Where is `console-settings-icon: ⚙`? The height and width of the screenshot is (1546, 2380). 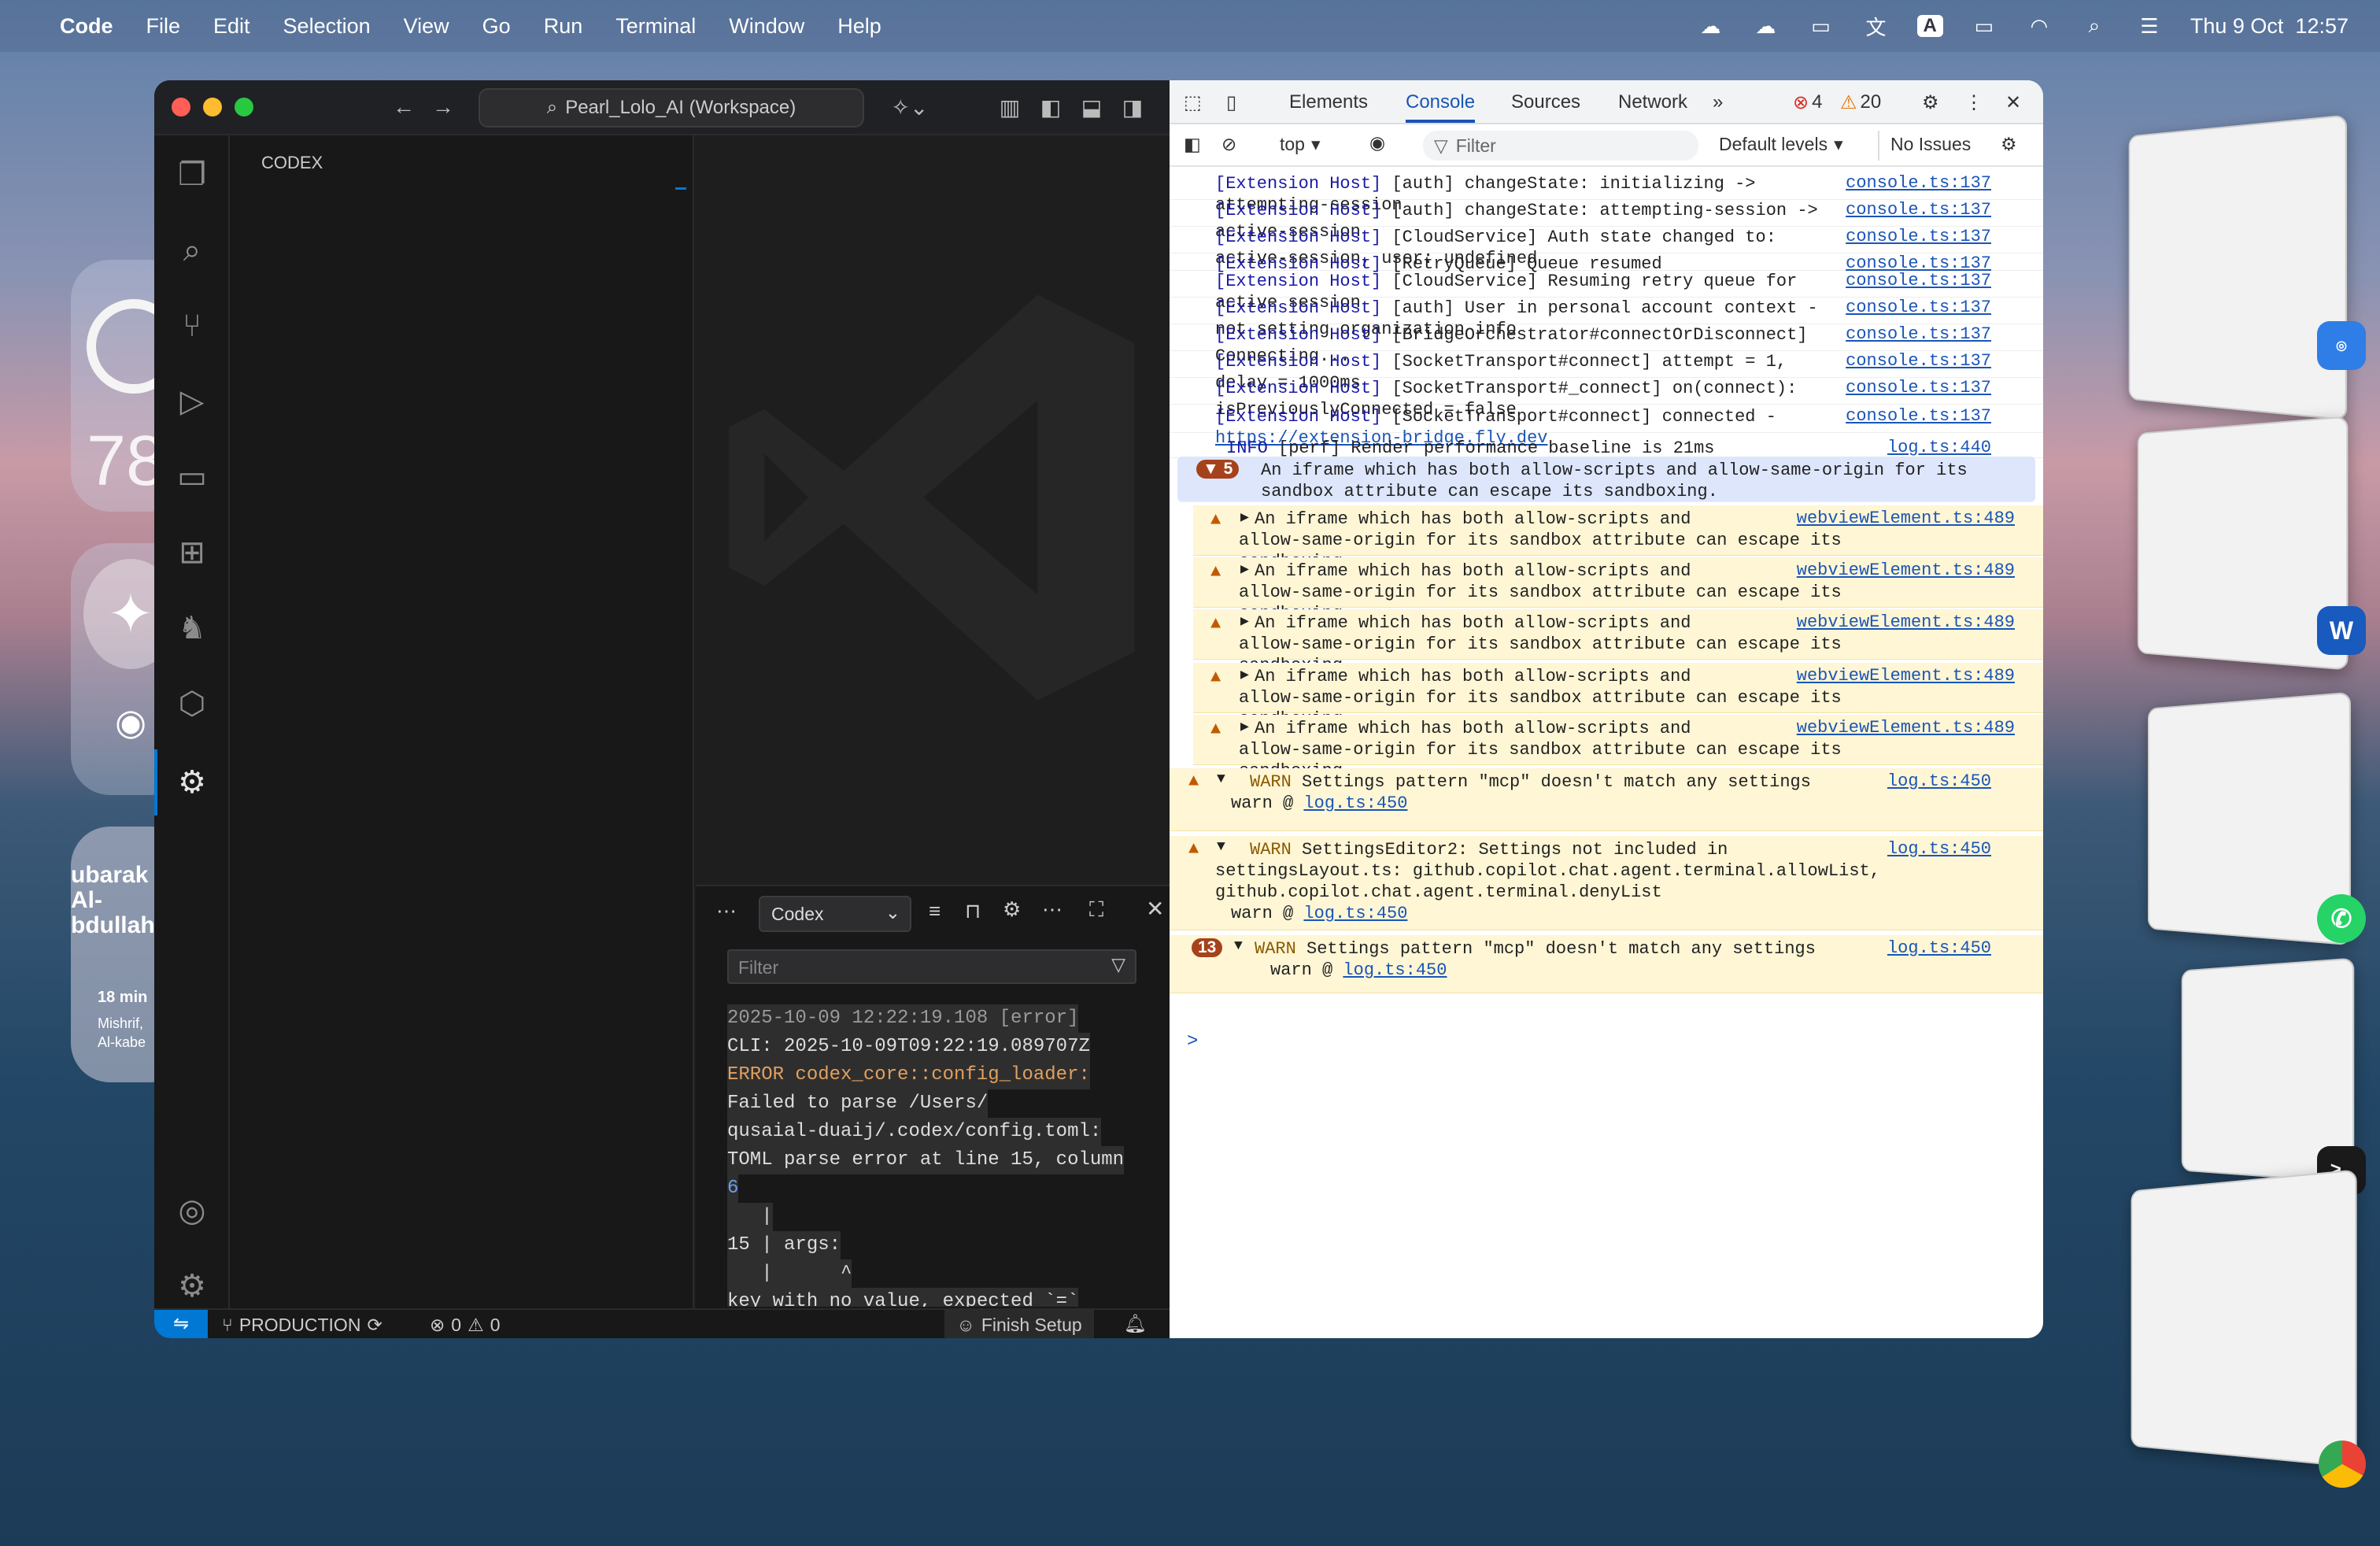
console-settings-icon: ⚙ is located at coordinates (2009, 144).